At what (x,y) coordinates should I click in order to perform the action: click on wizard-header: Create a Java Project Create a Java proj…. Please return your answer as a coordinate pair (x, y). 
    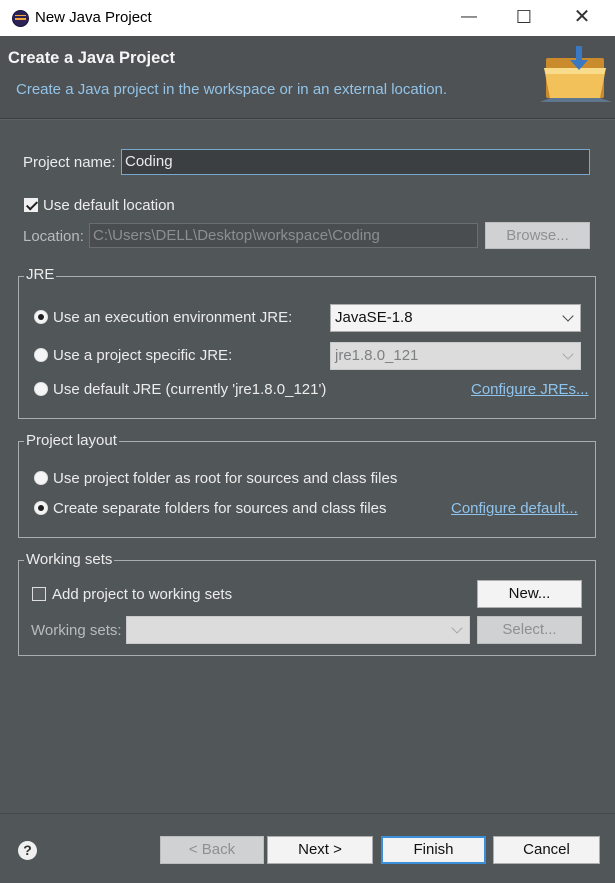
    Looking at the image, I should click on (307, 77).